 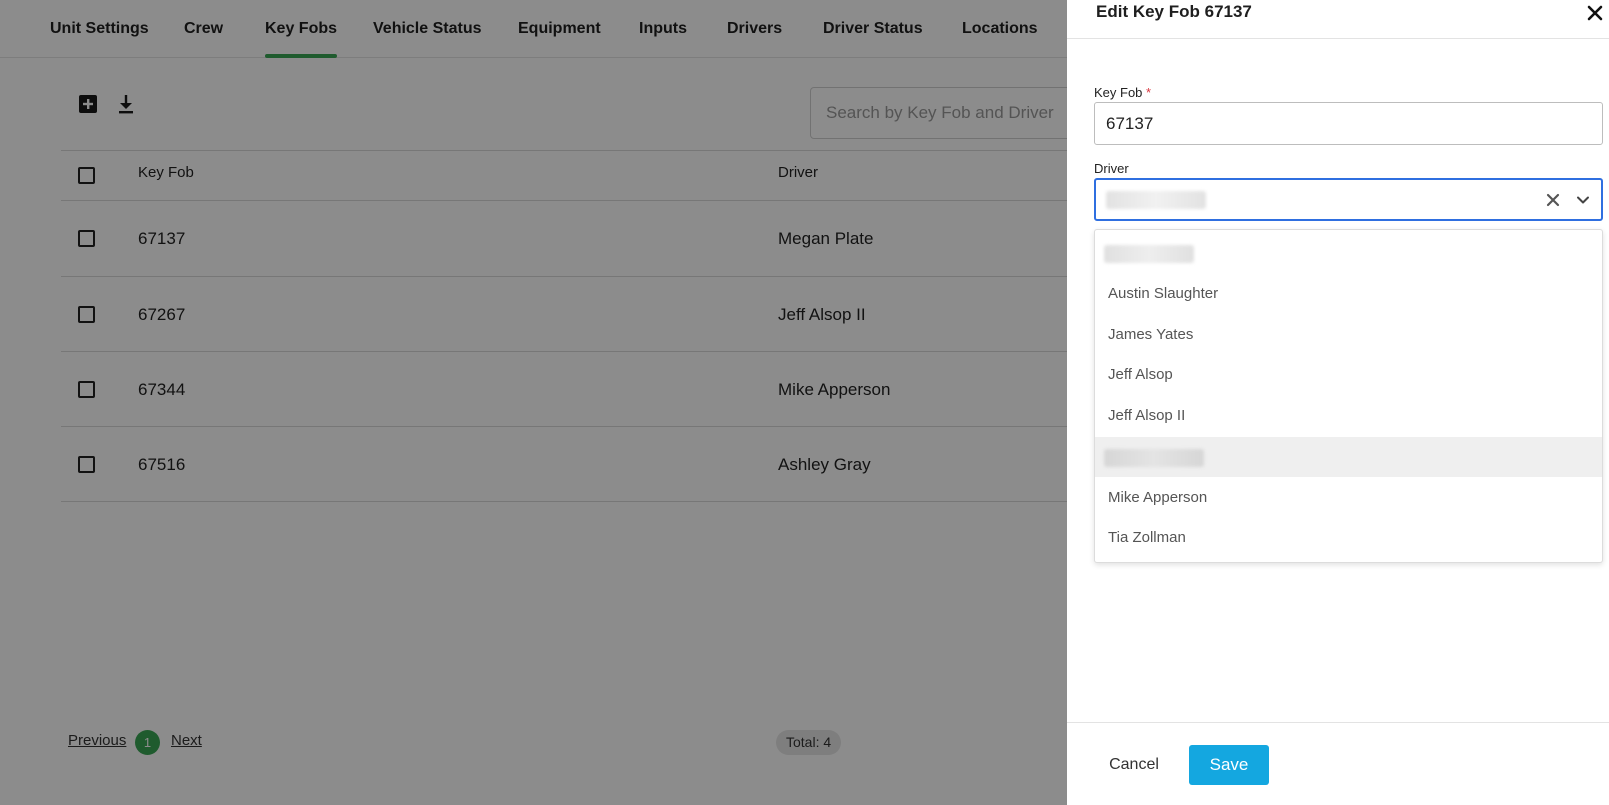 What do you see at coordinates (1348, 199) in the screenshot?
I see `driver-select` at bounding box center [1348, 199].